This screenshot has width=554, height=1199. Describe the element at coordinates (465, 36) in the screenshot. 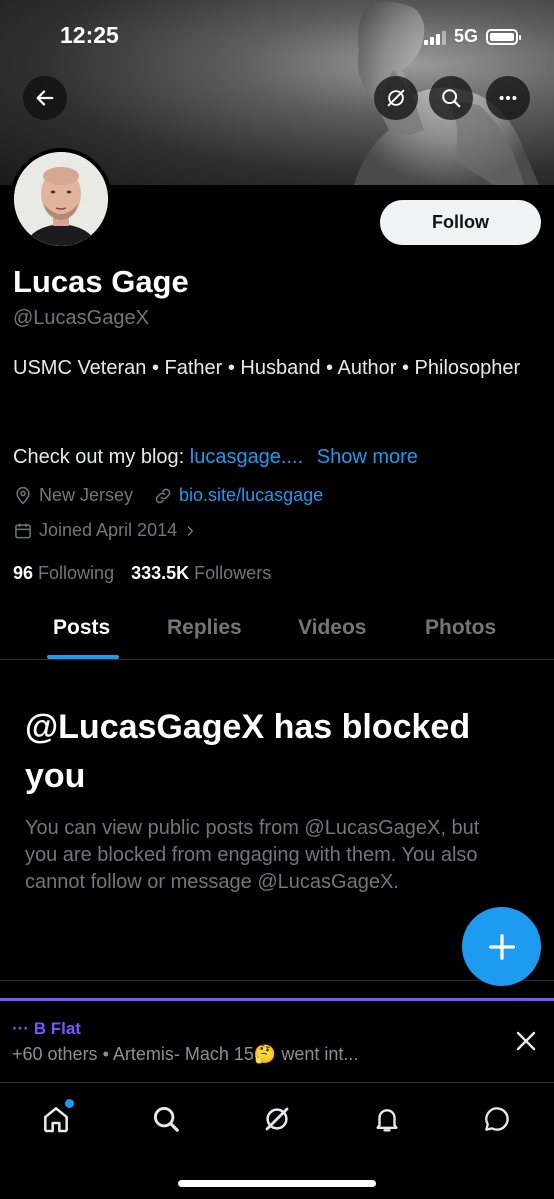

I see `network-label: 5G` at that location.